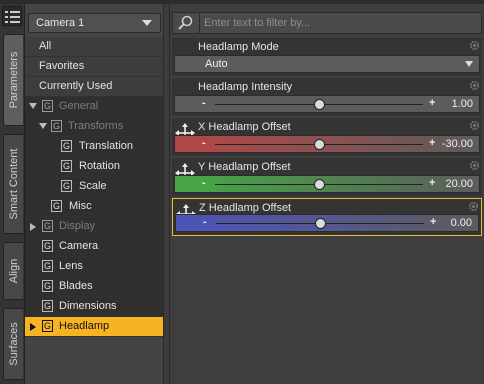  I want to click on tab-surfaces: Surfaces, so click(13, 344).